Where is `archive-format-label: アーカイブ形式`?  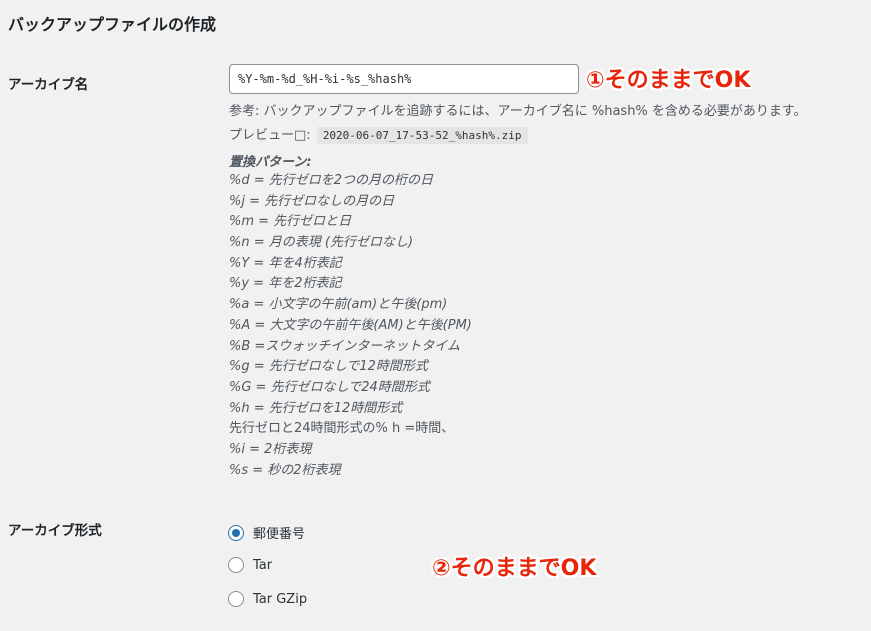
archive-format-label: アーカイブ形式 is located at coordinates (55, 531).